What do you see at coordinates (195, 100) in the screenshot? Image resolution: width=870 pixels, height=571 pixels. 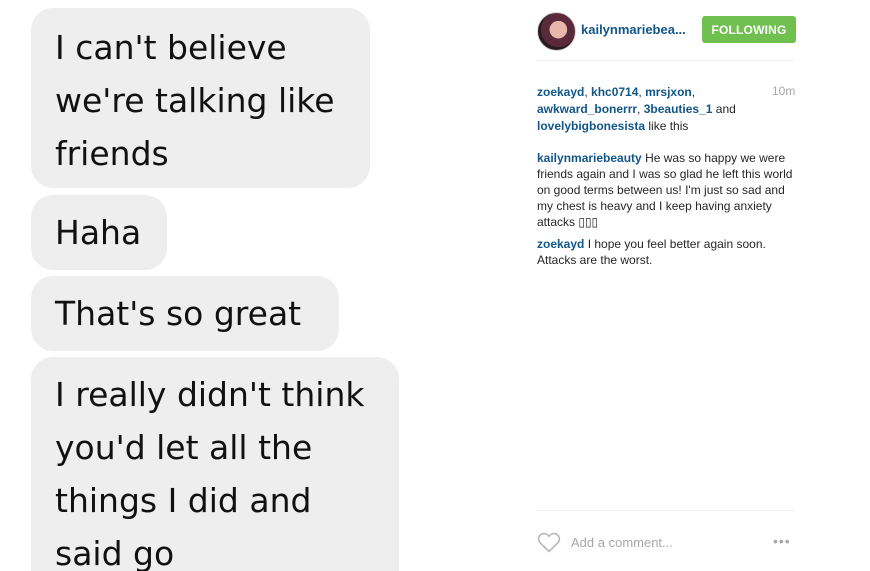 I see `message-line: we're talking like` at bounding box center [195, 100].